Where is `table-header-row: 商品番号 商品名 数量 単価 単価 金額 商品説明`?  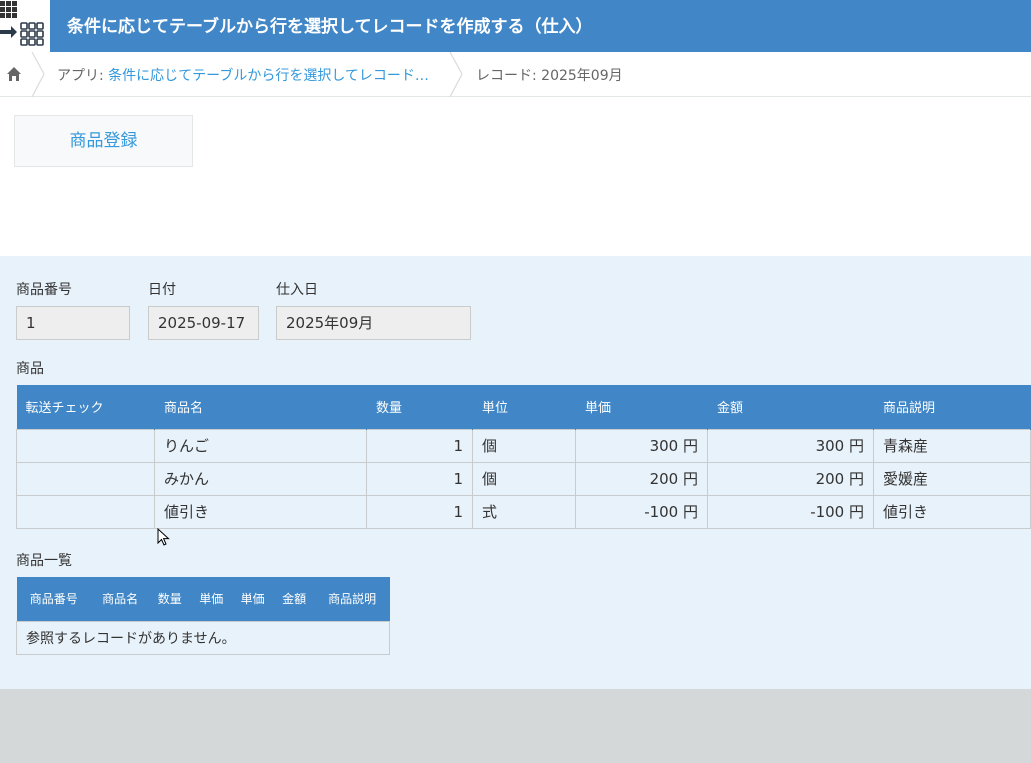
table-header-row: 商品番号 商品名 数量 単価 単価 金額 商品説明 is located at coordinates (203, 599).